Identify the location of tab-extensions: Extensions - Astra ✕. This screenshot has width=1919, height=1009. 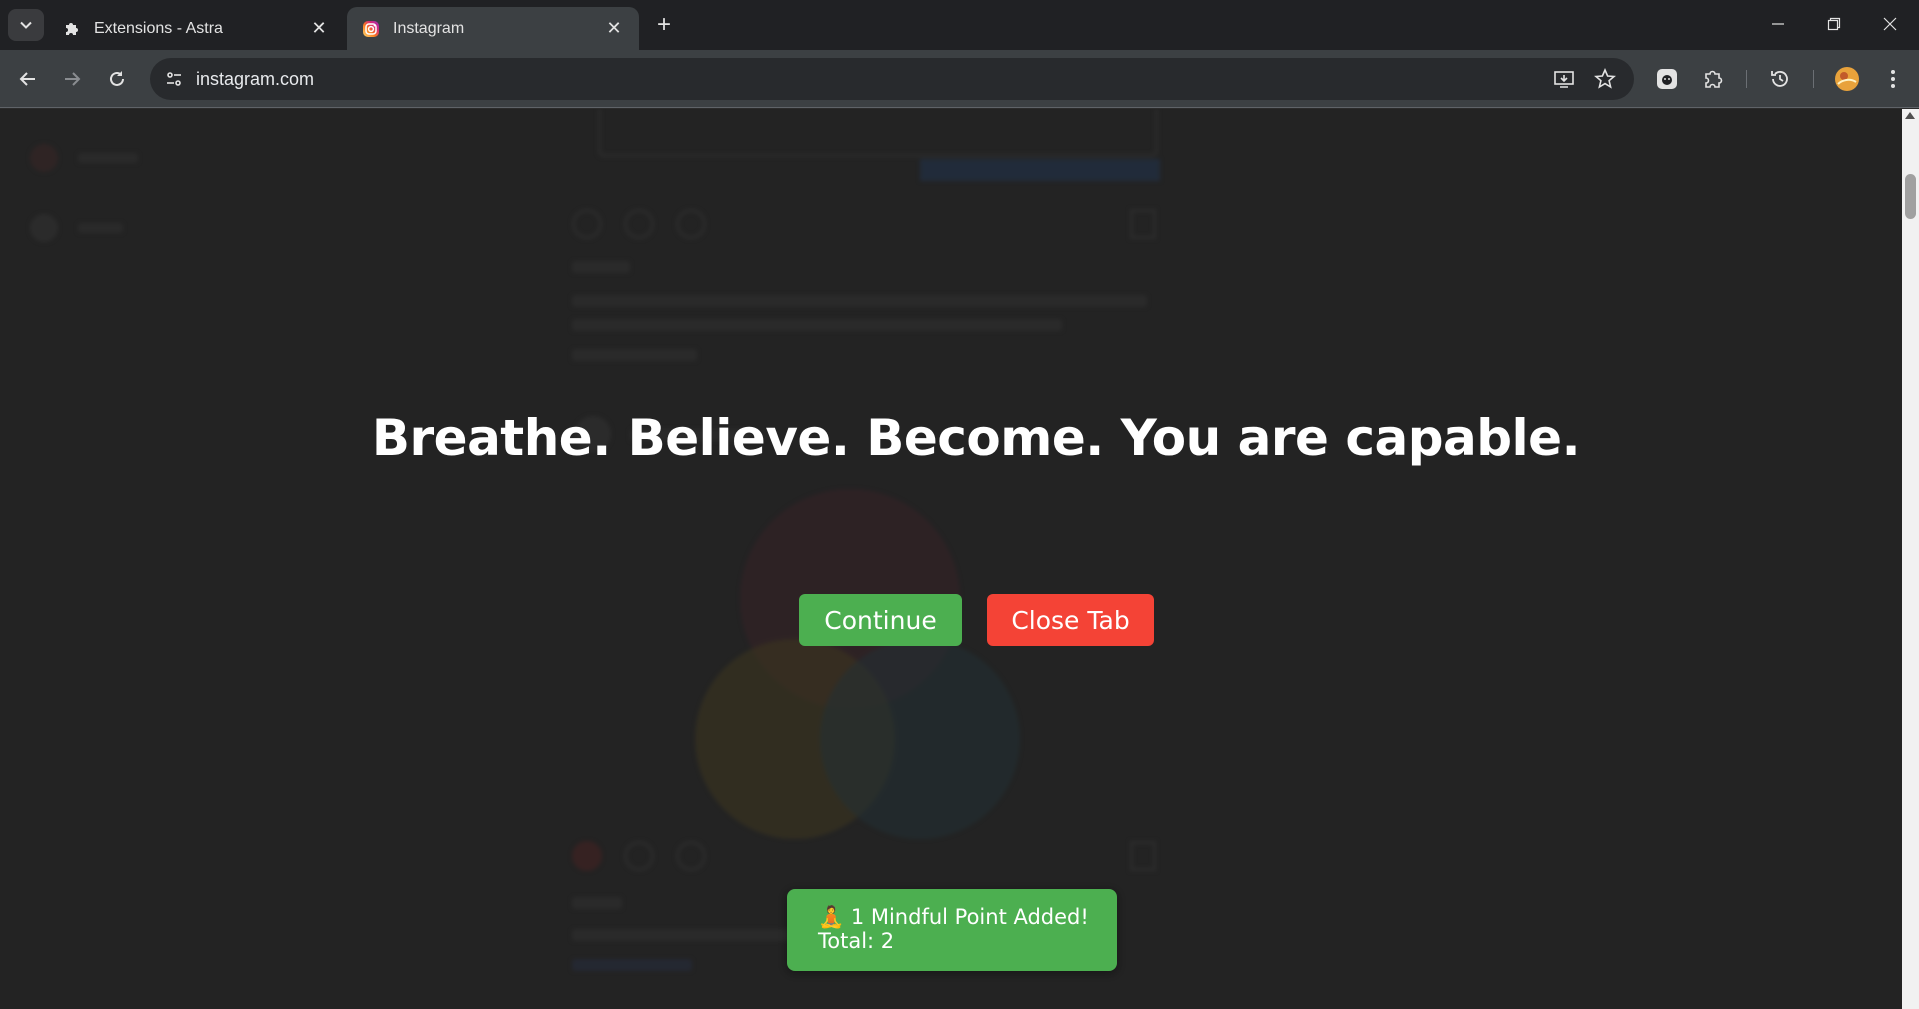
(196, 28).